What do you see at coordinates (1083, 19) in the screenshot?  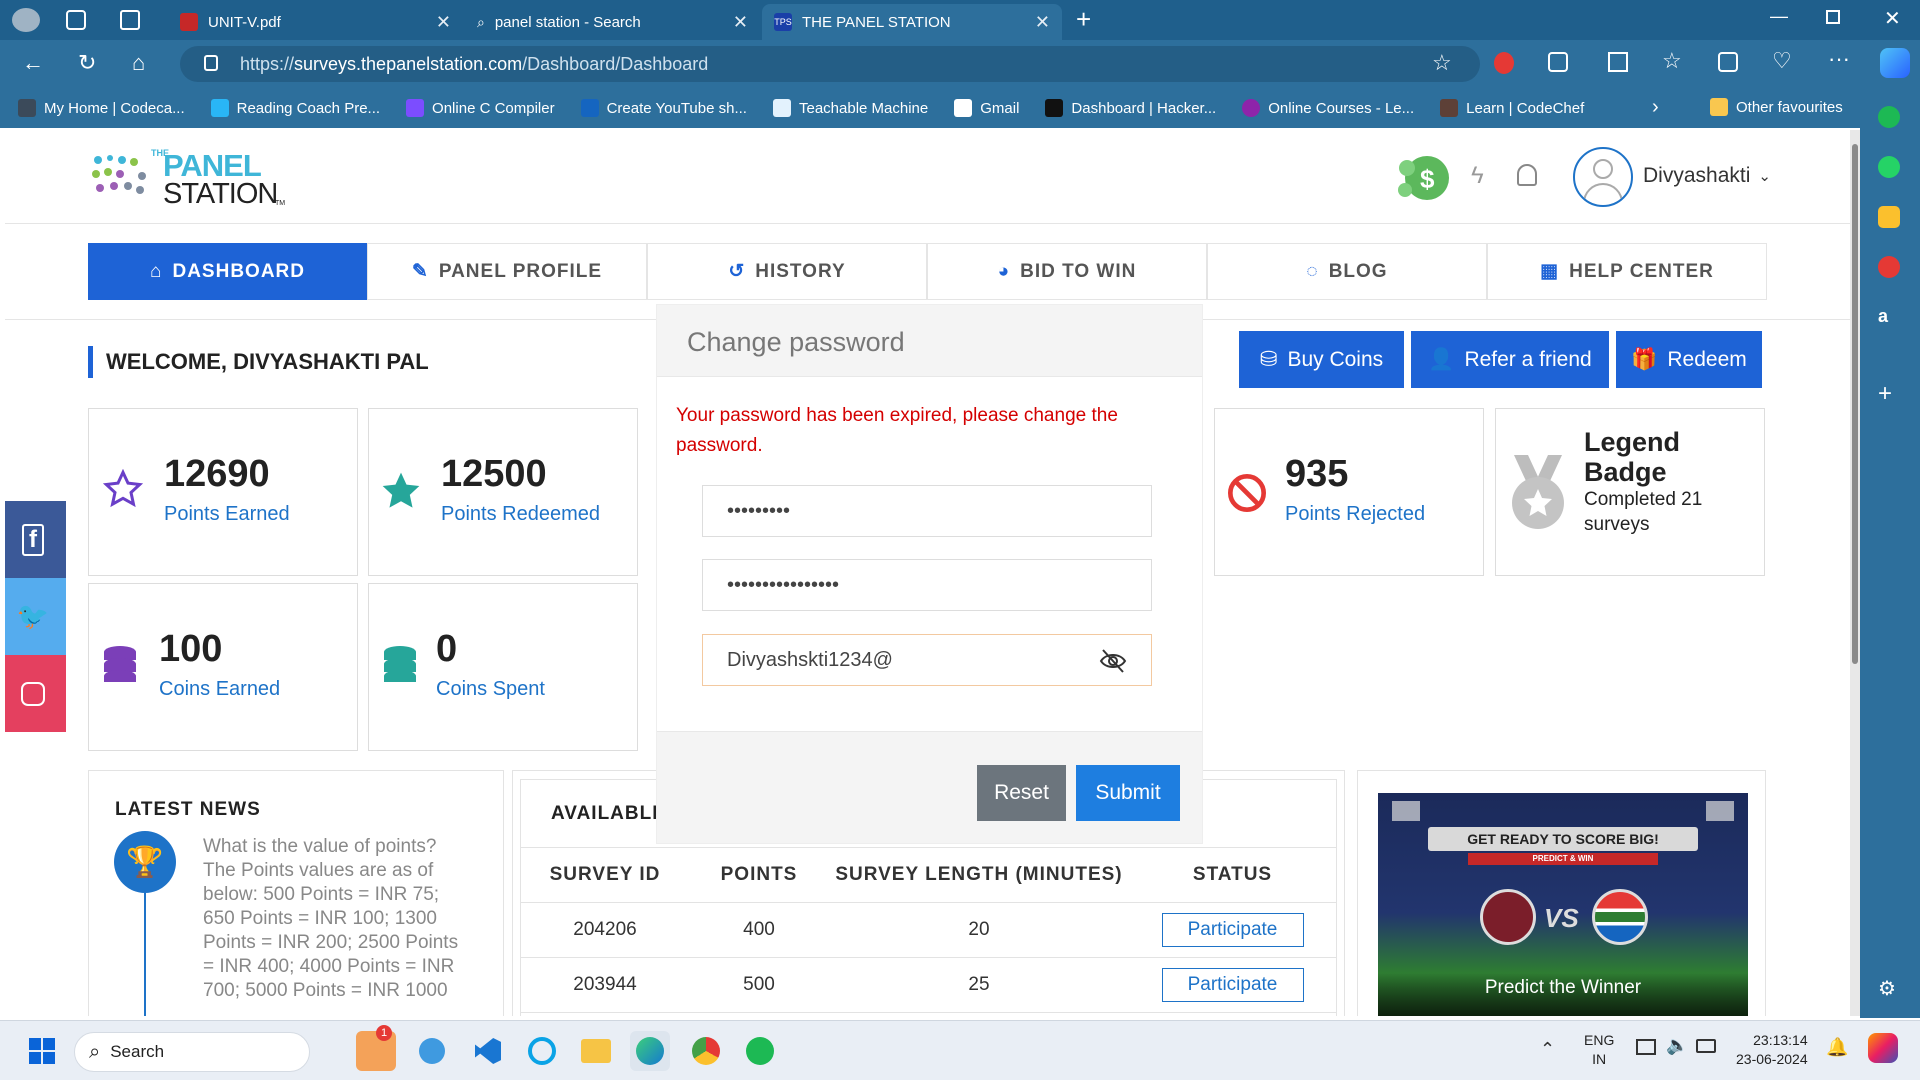 I see `new-tab-icon: +` at bounding box center [1083, 19].